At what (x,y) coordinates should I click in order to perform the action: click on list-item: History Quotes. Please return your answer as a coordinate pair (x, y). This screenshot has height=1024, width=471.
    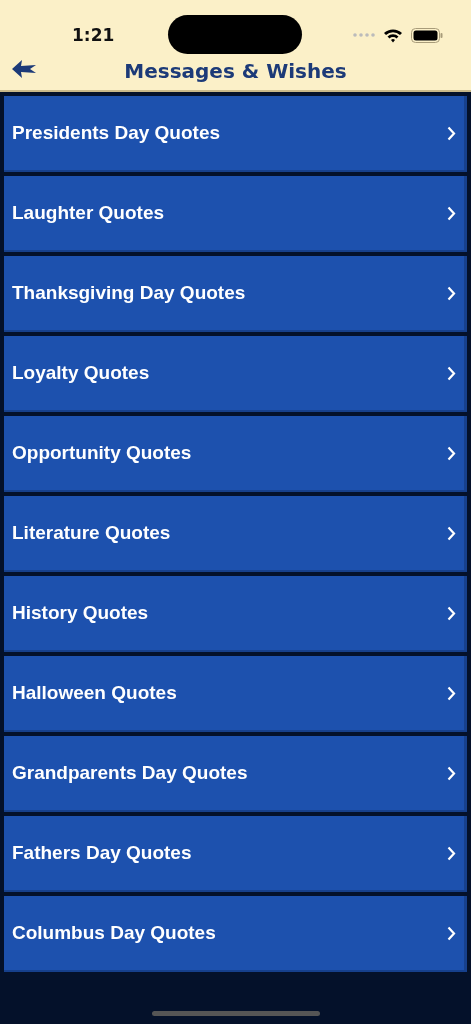
    Looking at the image, I should click on (235, 614).